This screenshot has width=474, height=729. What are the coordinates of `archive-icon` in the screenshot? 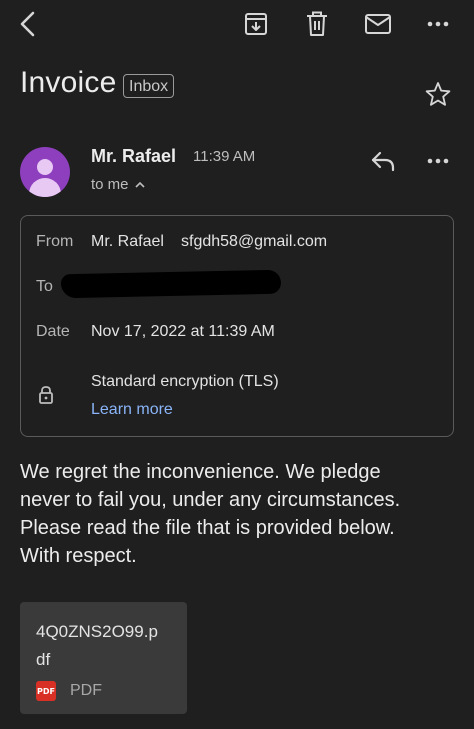 It's located at (256, 24).